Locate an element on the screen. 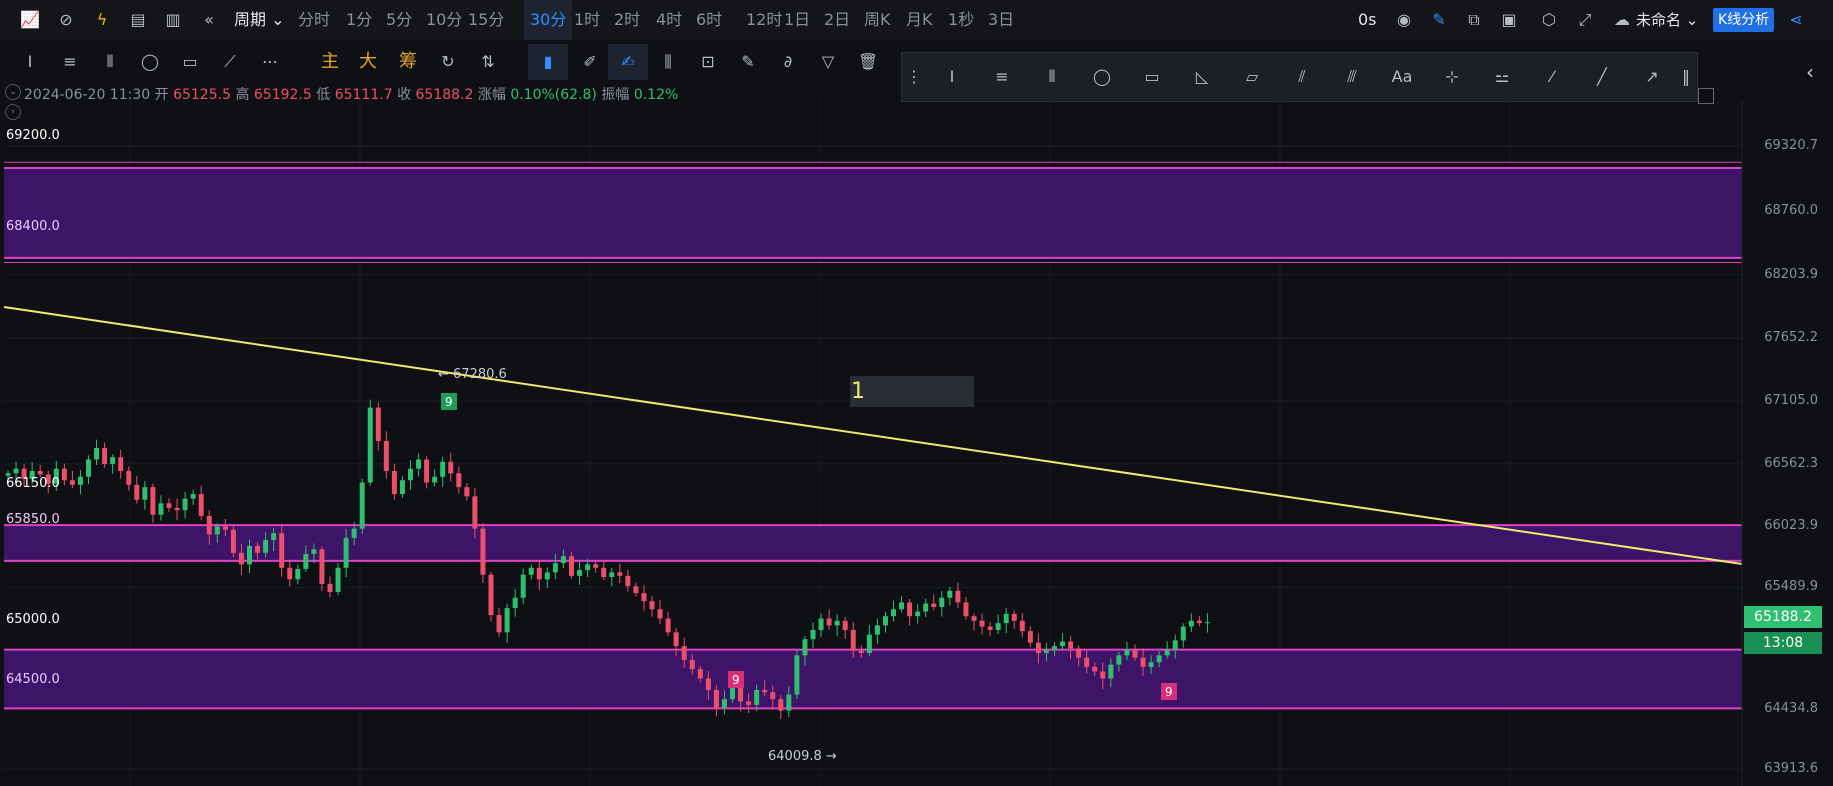  text-tool-icon: Aa is located at coordinates (1402, 77).